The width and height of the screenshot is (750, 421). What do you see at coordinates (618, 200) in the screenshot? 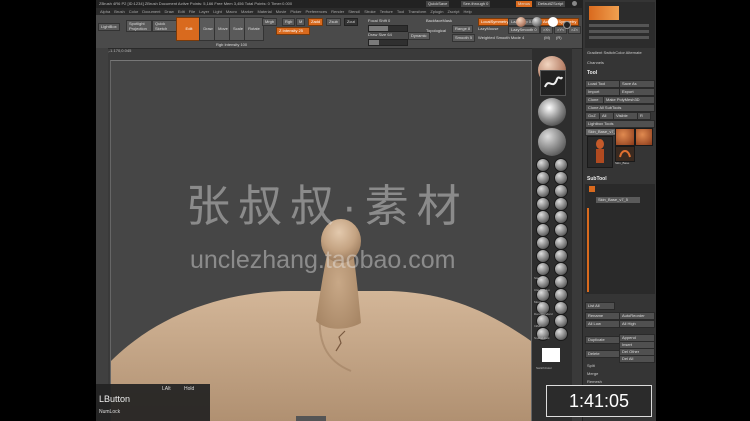
I see `subtool-item-1: Skin_Base_v7_5` at bounding box center [618, 200].